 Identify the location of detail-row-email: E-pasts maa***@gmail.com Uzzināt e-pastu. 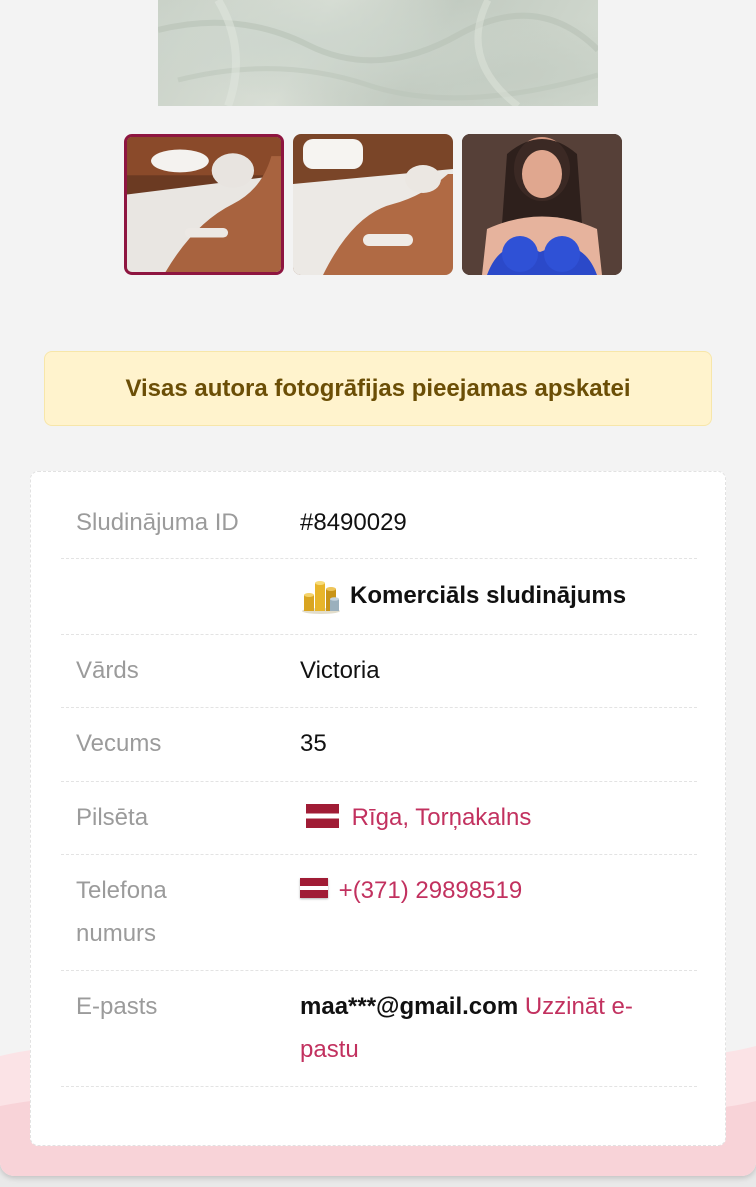
(379, 1028).